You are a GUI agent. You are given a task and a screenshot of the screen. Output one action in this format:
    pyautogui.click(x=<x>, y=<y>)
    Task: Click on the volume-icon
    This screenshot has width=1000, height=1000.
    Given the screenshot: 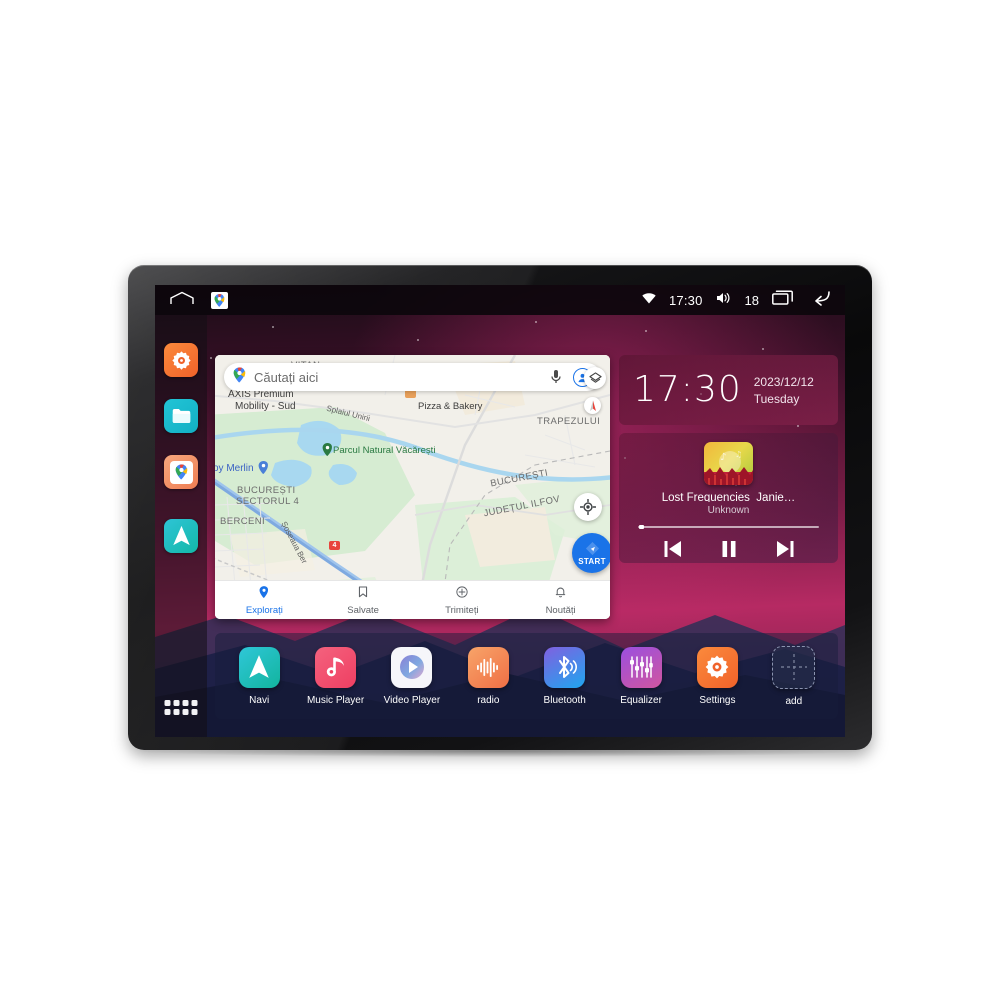 What is the action you would take?
    pyautogui.click(x=724, y=300)
    